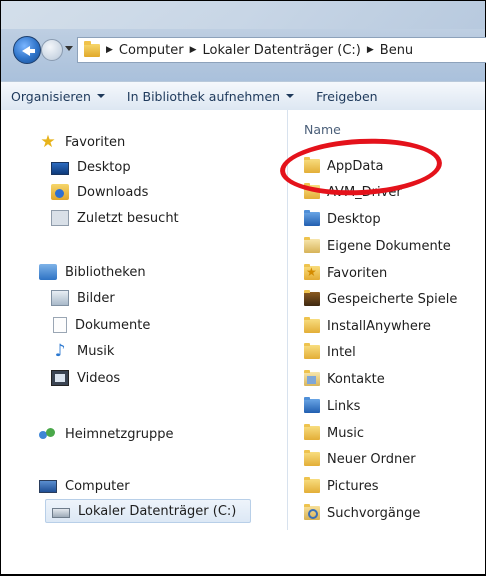 Image resolution: width=486 pixels, height=576 pixels. What do you see at coordinates (128, 218) in the screenshot?
I see `nav-label: Zuletzt besucht` at bounding box center [128, 218].